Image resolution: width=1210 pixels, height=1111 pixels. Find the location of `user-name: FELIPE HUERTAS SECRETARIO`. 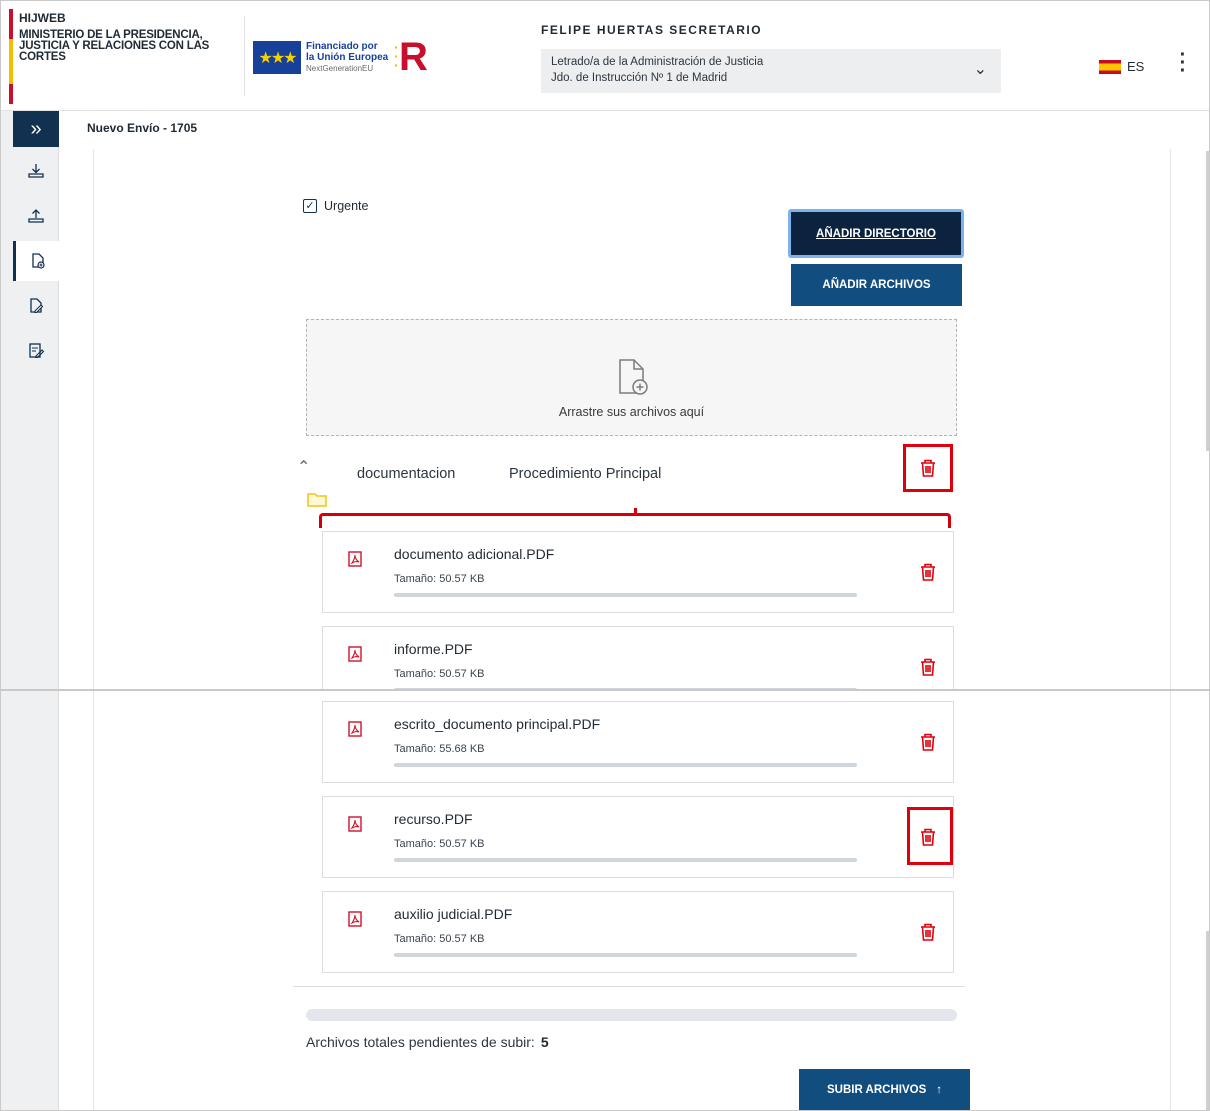

user-name: FELIPE HUERTAS SECRETARIO is located at coordinates (652, 30).